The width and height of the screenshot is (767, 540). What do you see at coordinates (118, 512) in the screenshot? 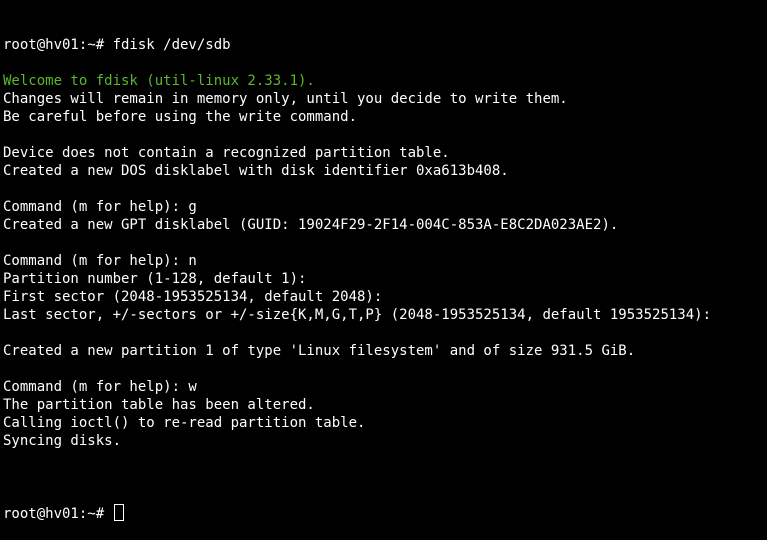
I see `text-cursor` at bounding box center [118, 512].